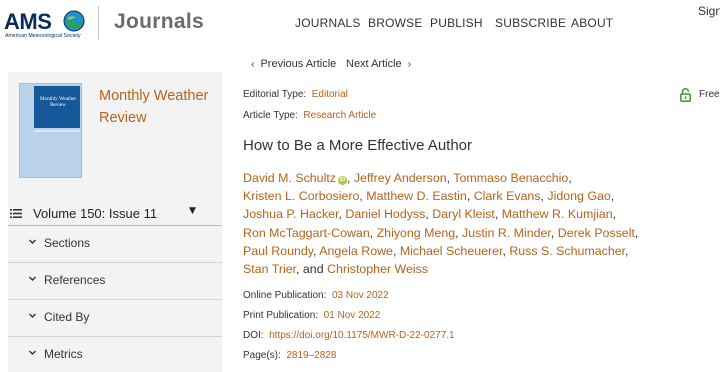 This screenshot has height=372, width=720. I want to click on author-link: David M. Schultz, so click(289, 178).